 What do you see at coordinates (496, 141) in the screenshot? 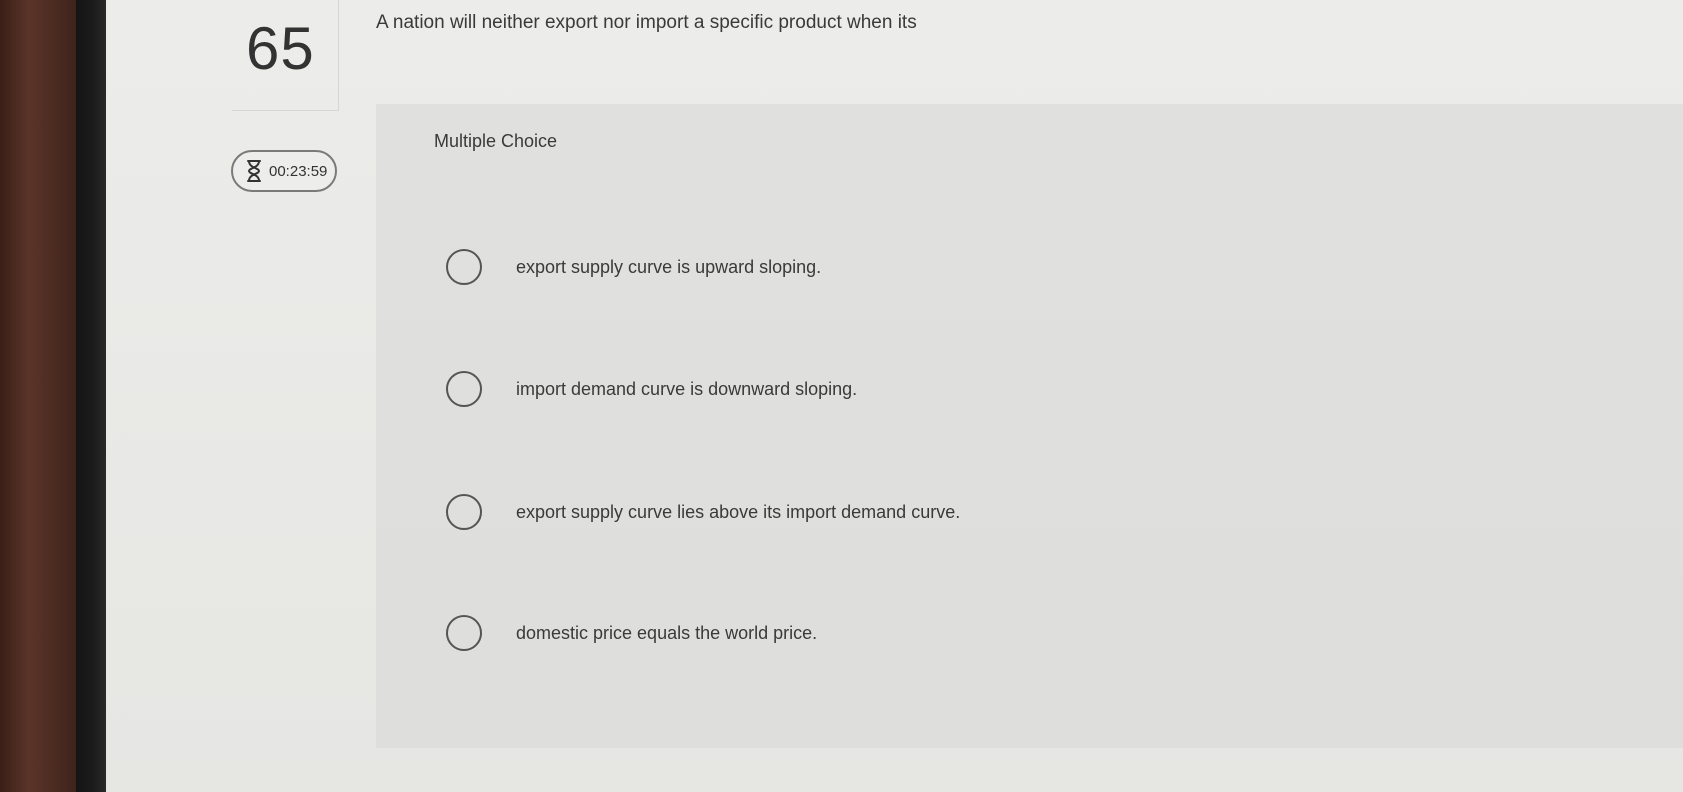
I see `question-type-label: Multiple Choice` at bounding box center [496, 141].